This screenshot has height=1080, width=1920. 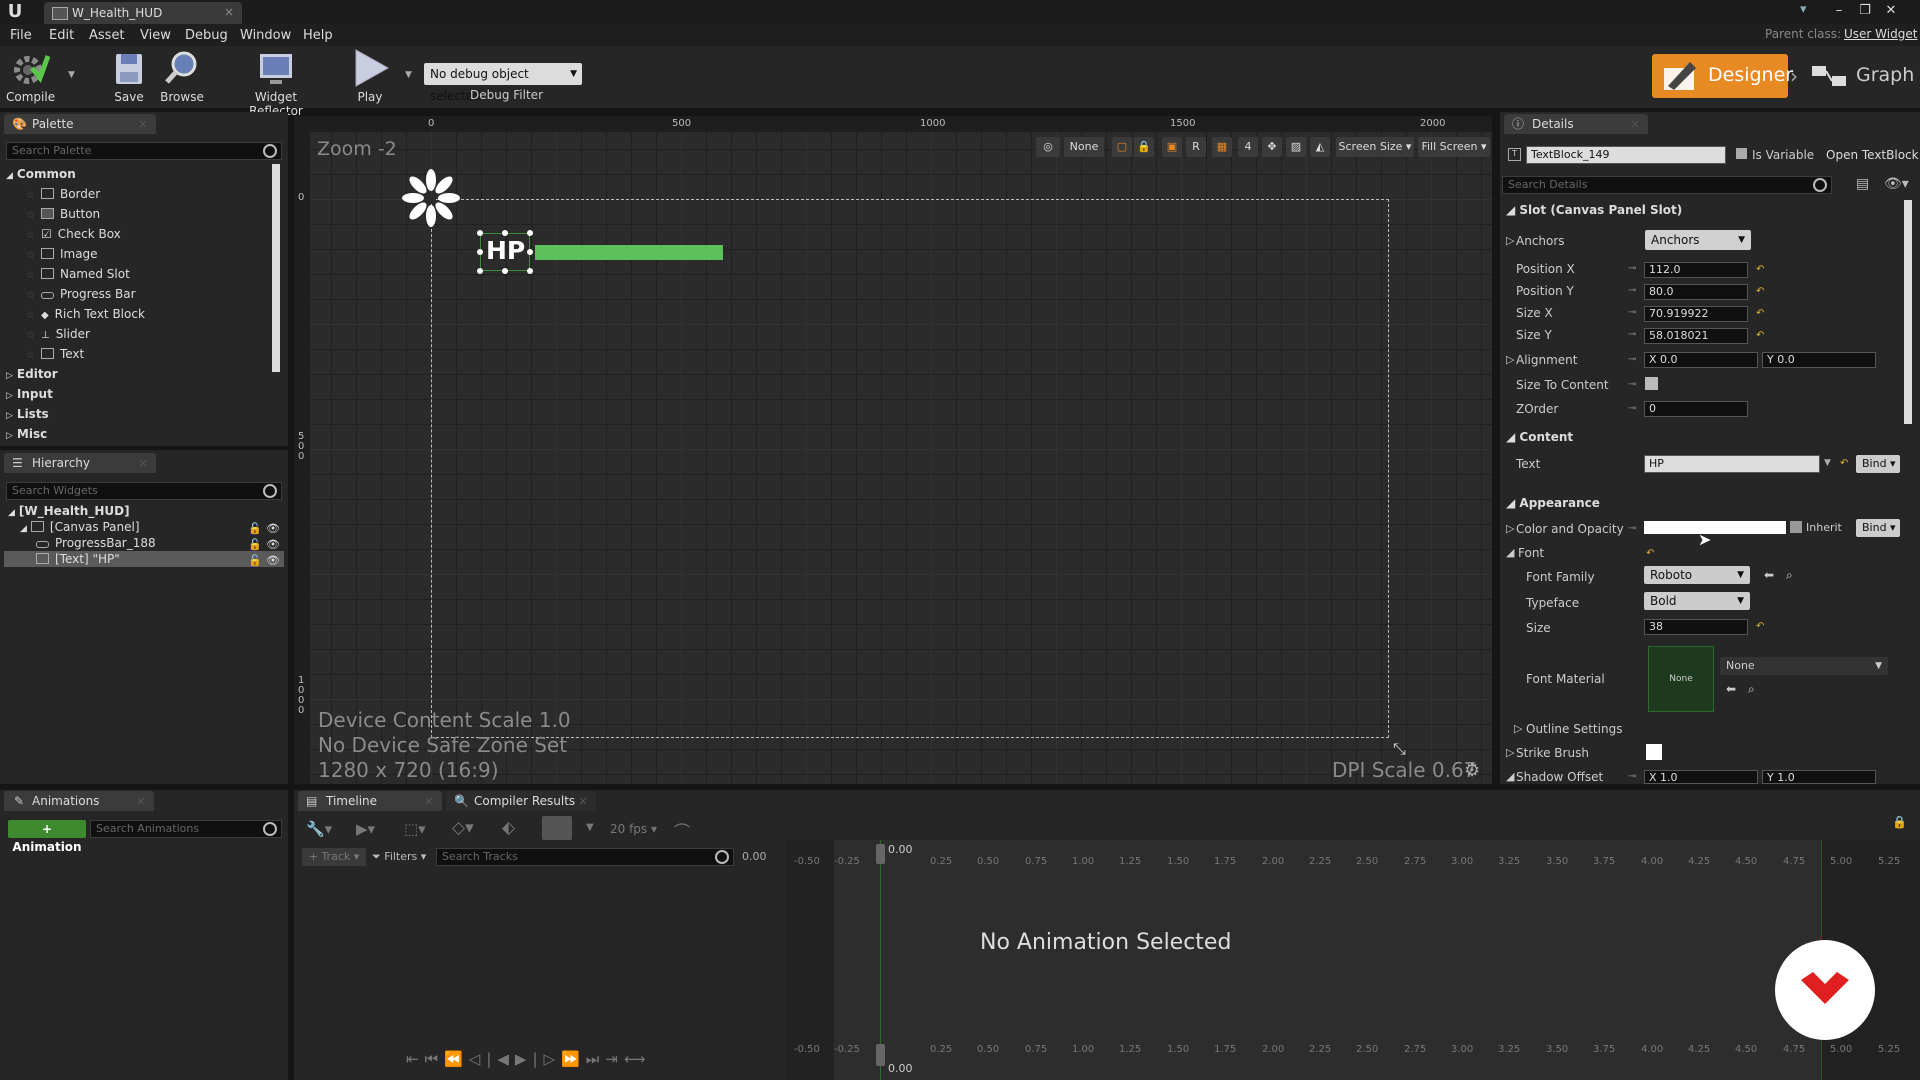 What do you see at coordinates (1399, 749) in the screenshot?
I see `resize-canvas-handle-icon: ⤡` at bounding box center [1399, 749].